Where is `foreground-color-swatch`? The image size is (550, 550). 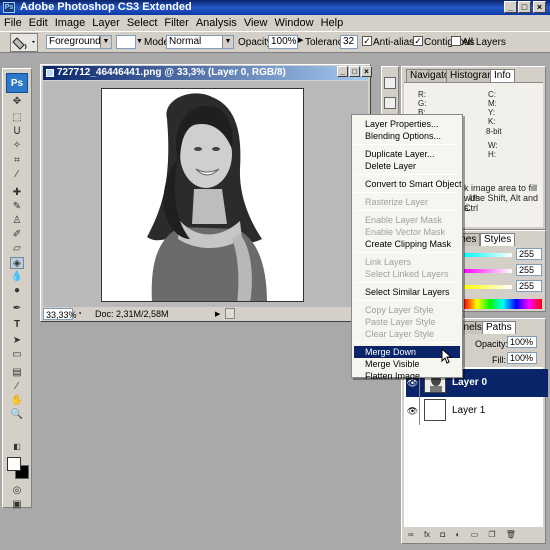
foreground-color-swatch is located at coordinates (14, 464).